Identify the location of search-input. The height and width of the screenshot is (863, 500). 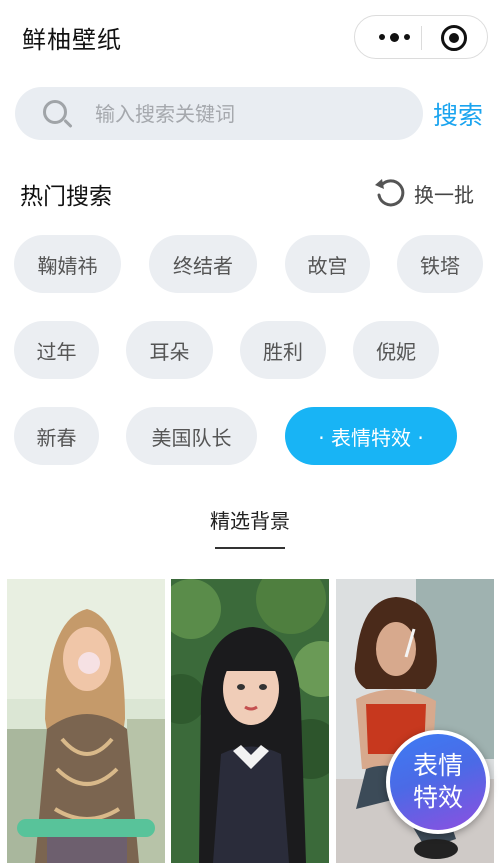
(255, 114).